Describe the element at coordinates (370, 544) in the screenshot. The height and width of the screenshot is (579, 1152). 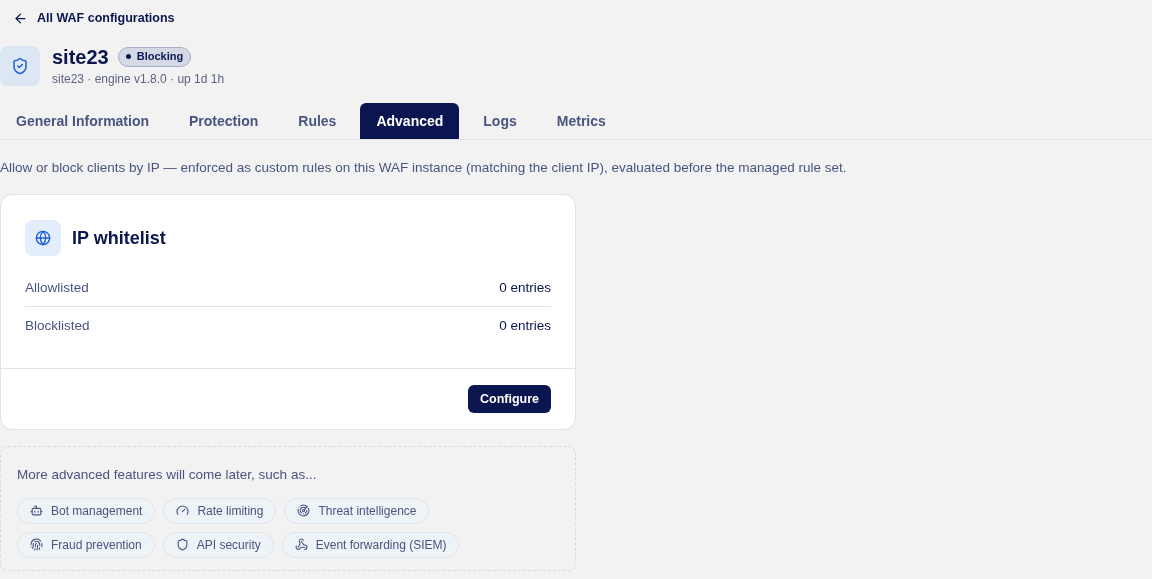
I see `feature-chip: Event forwarding (SIEM)` at that location.